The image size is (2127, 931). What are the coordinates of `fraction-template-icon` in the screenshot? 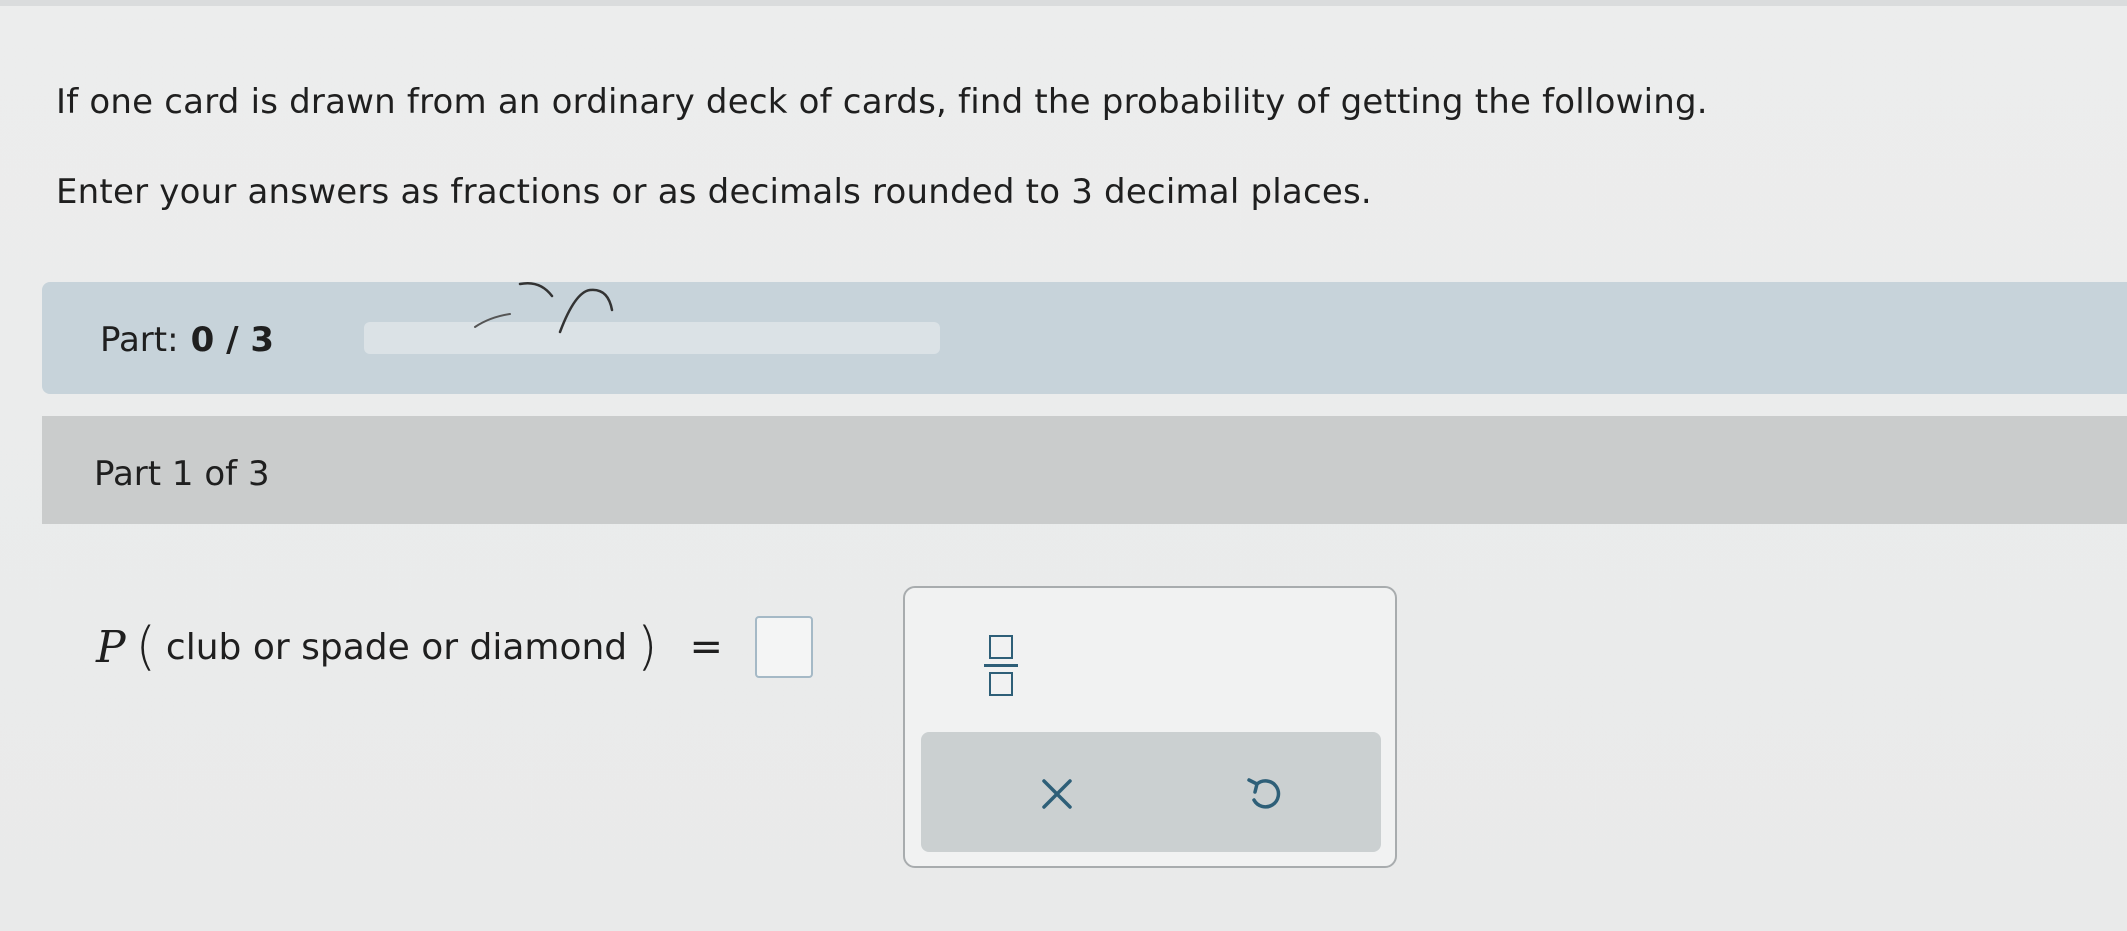 It's located at (1001, 665).